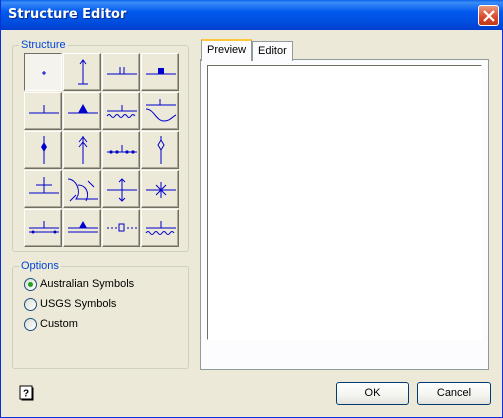 This screenshot has height=418, width=503. I want to click on filled-triangle-line-symbol-icon, so click(83, 109).